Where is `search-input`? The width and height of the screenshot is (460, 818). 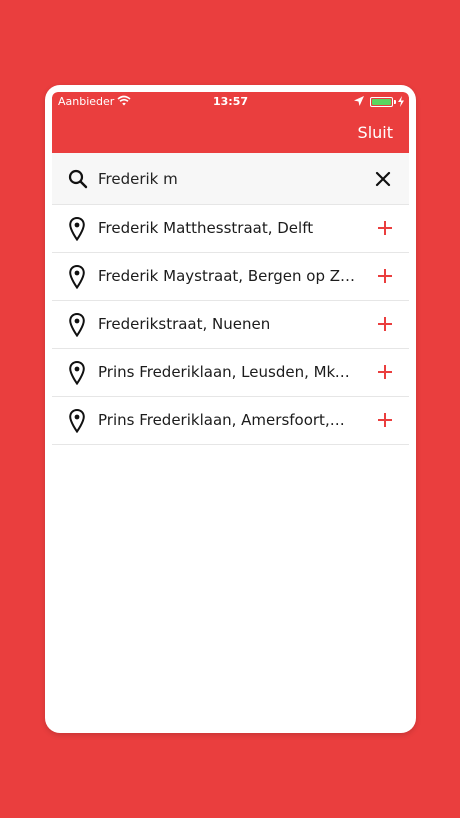
search-input is located at coordinates (228, 179).